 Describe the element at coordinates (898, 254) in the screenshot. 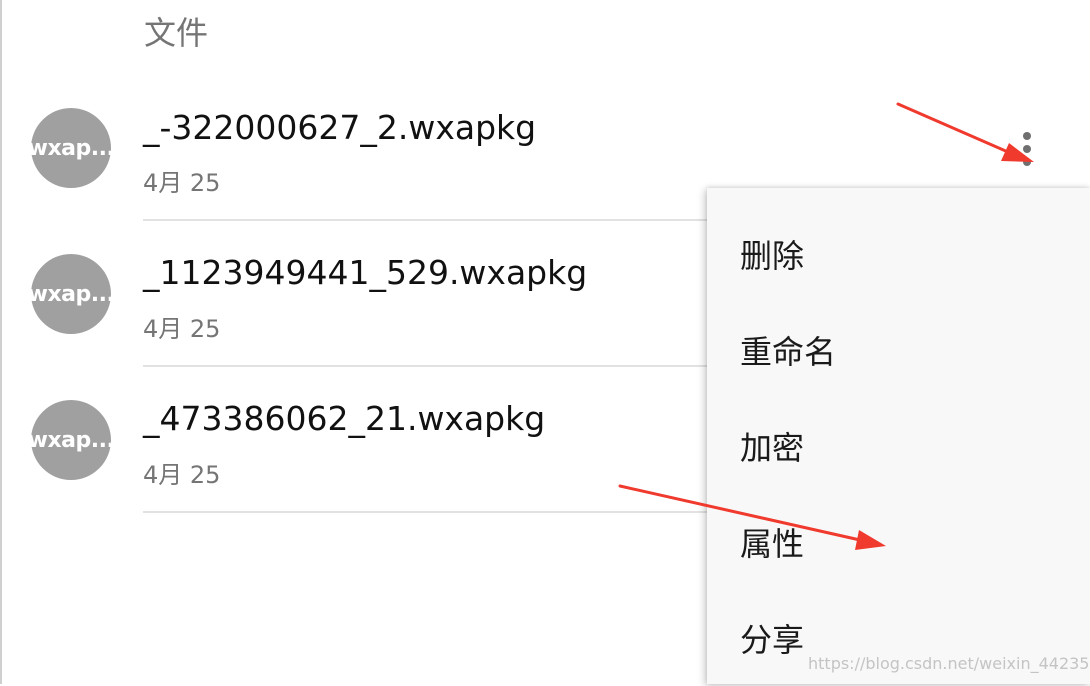

I see `menu-item-delete: 删除` at that location.